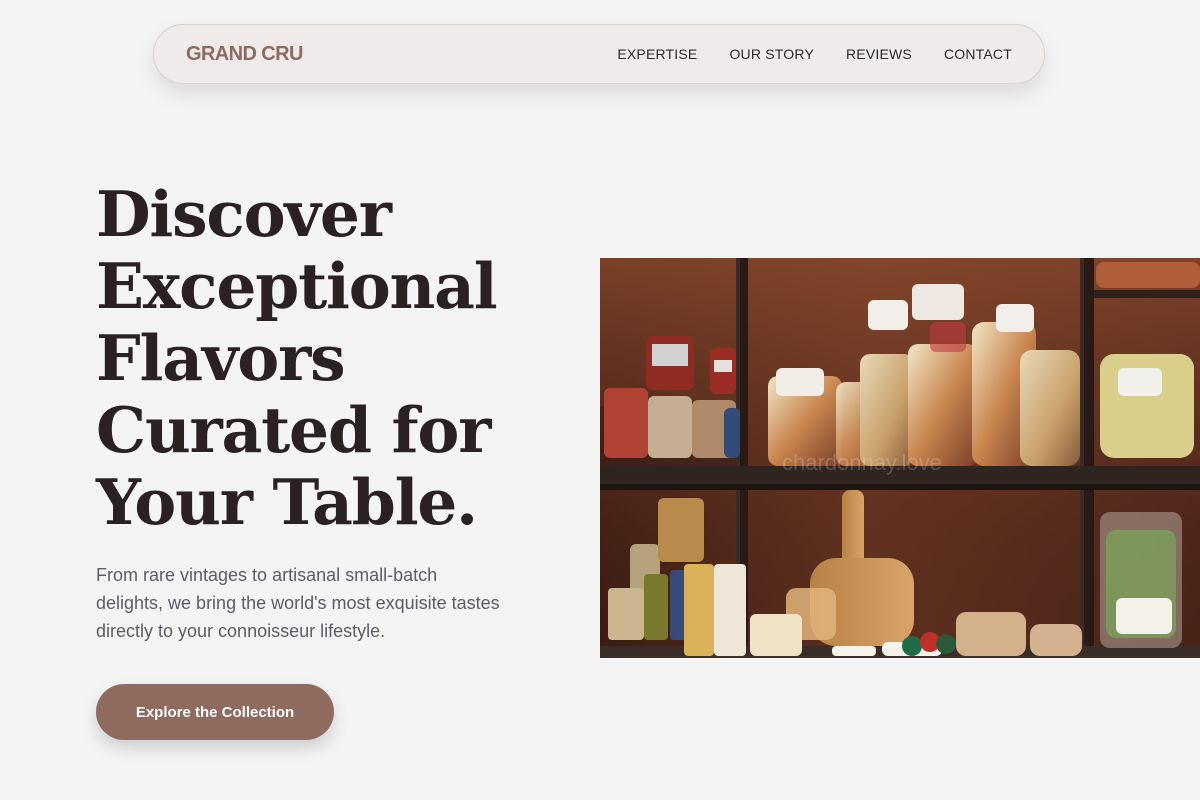 This screenshot has height=800, width=1200. I want to click on image-watermark: chardonnay.love, so click(862, 462).